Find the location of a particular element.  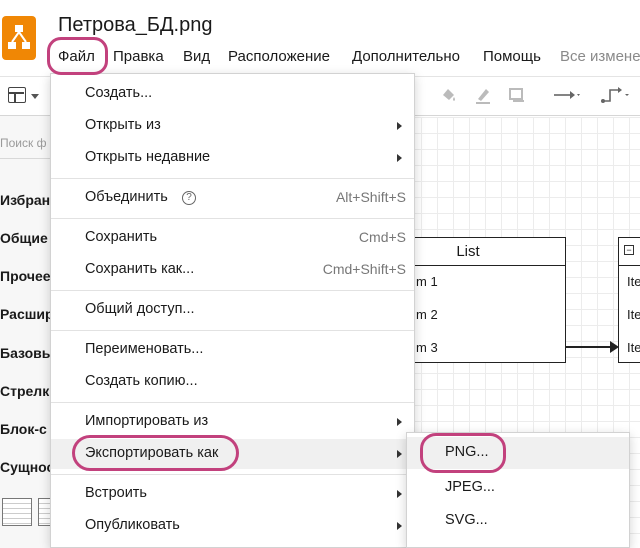

list-table-row: m 3 is located at coordinates (427, 347).